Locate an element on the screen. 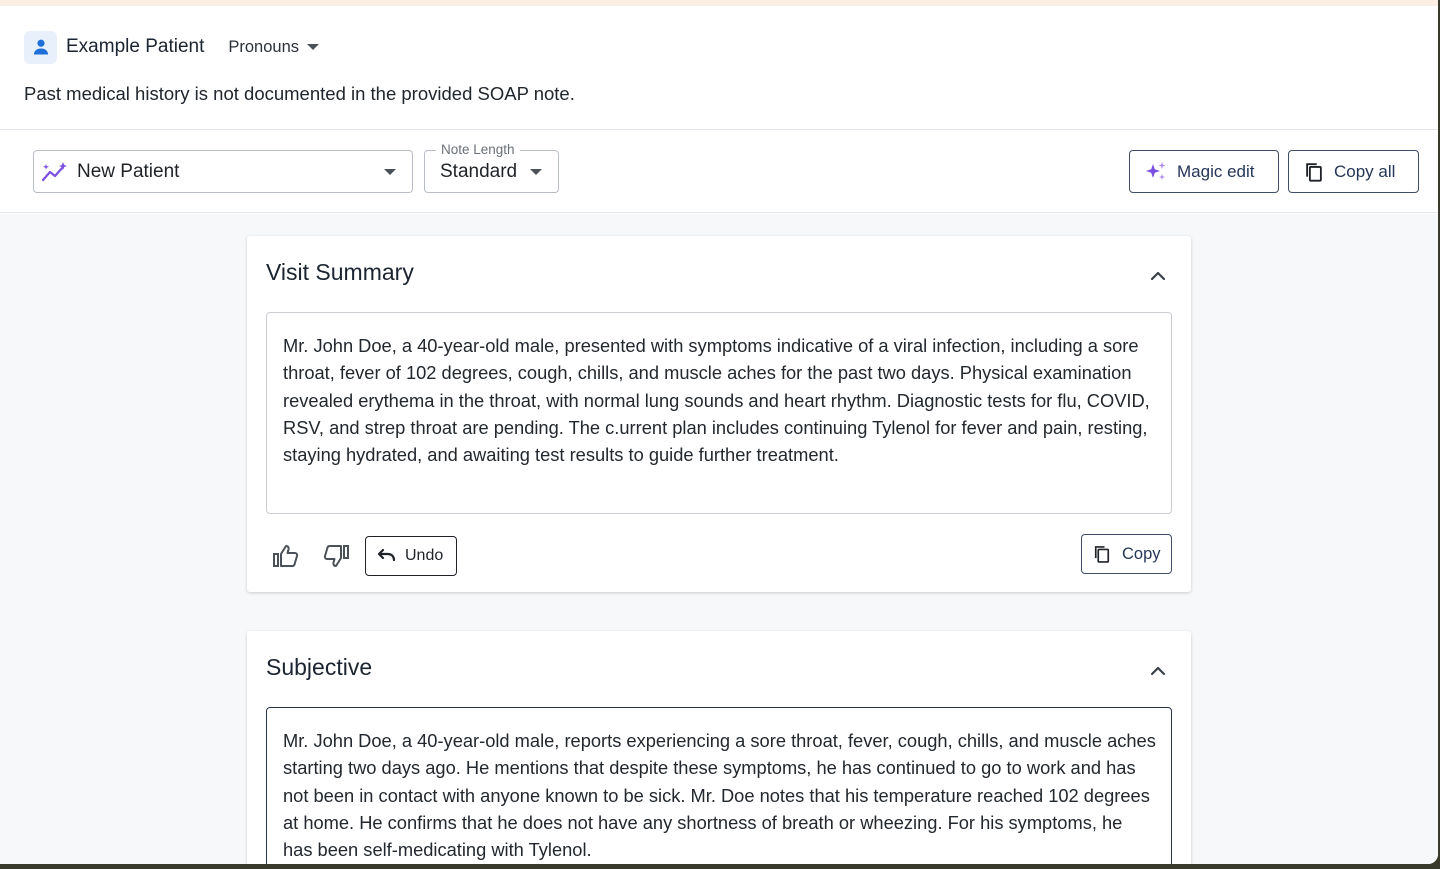 This screenshot has height=869, width=1440. sparkle-trend-icon is located at coordinates (54, 171).